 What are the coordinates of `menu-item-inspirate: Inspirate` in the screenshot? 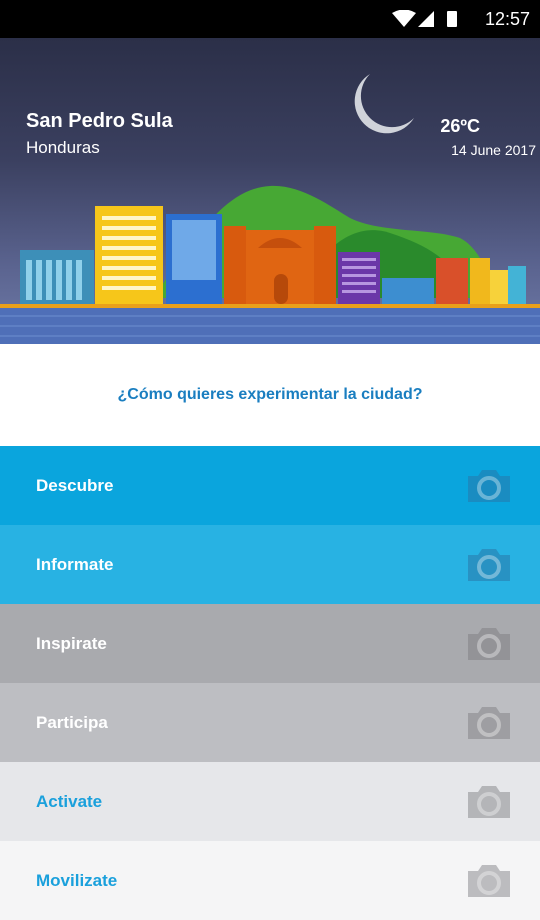 It's located at (270, 643).